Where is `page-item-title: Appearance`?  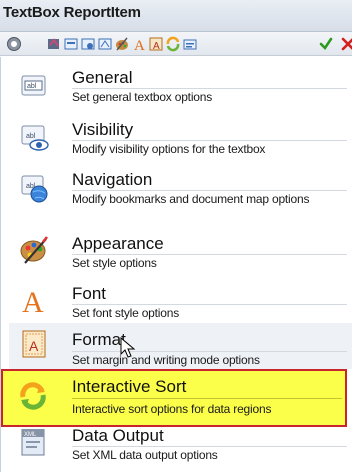 page-item-title: Appearance is located at coordinates (118, 243).